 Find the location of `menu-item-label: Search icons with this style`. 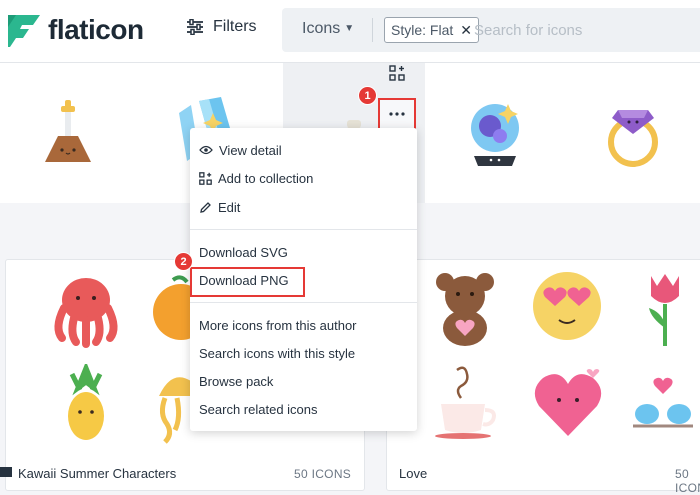

menu-item-label: Search icons with this style is located at coordinates (277, 353).